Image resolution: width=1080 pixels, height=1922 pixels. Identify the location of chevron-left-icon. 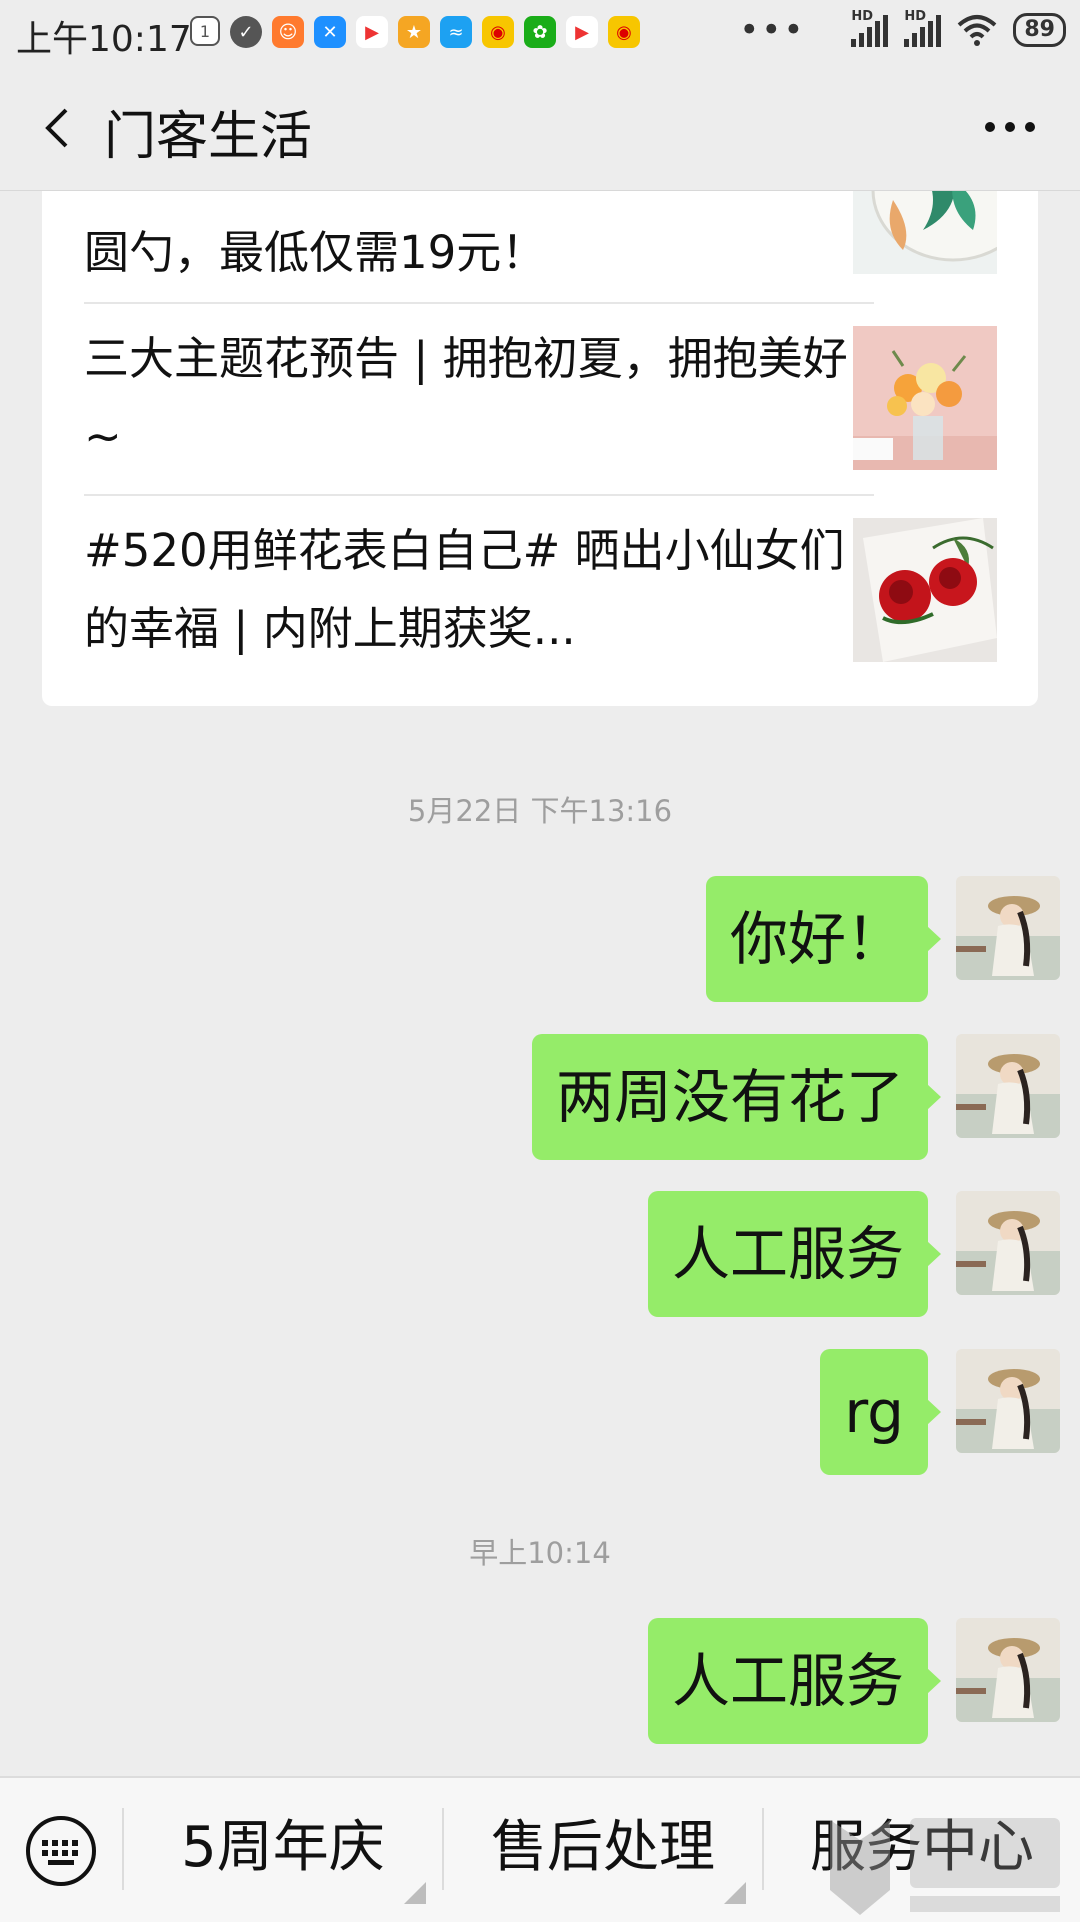
(56, 128).